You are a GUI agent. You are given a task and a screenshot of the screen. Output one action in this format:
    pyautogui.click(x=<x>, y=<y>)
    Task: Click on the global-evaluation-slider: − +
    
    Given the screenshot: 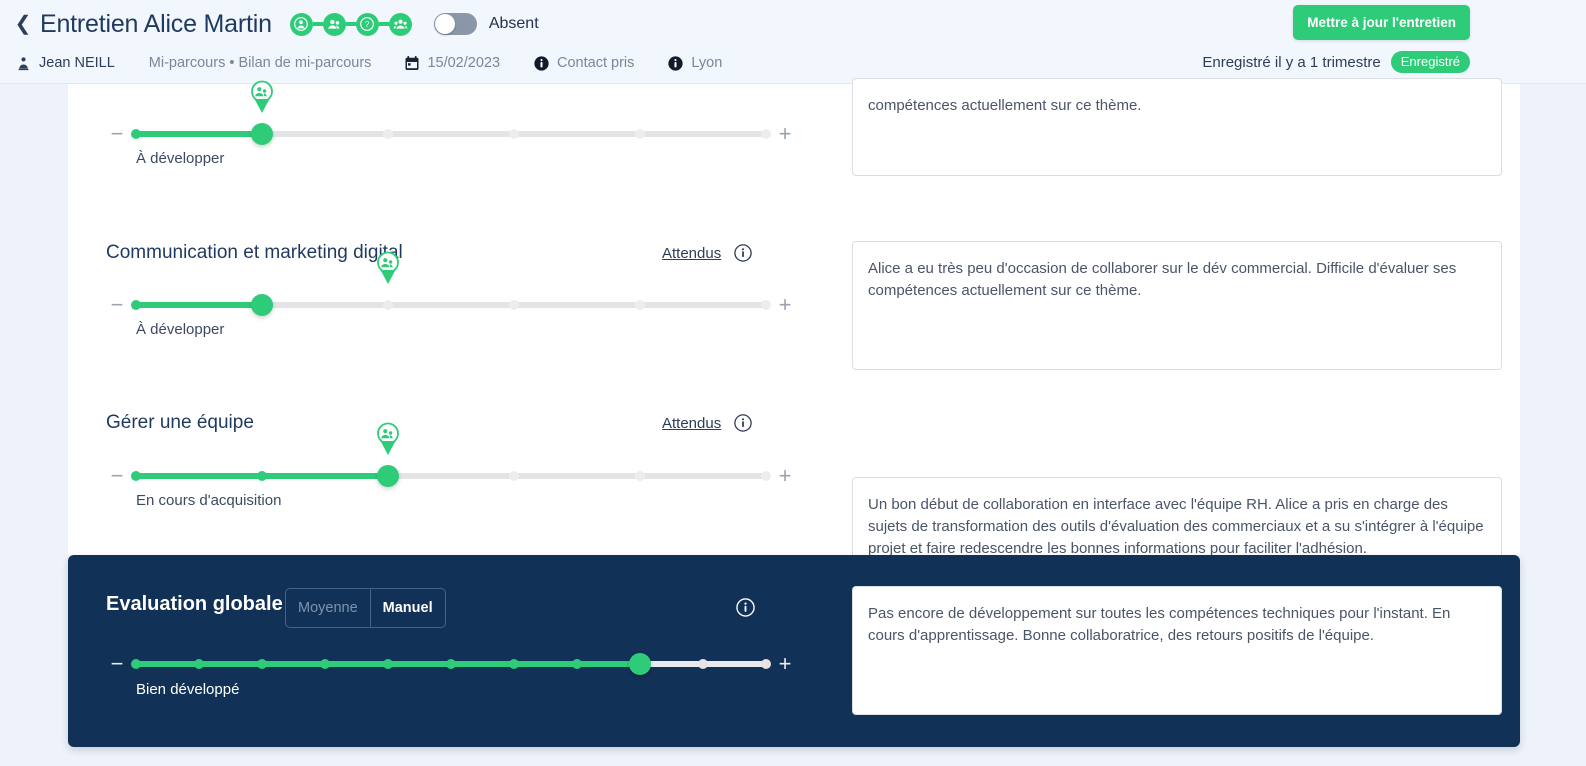 What is the action you would take?
    pyautogui.click(x=451, y=664)
    